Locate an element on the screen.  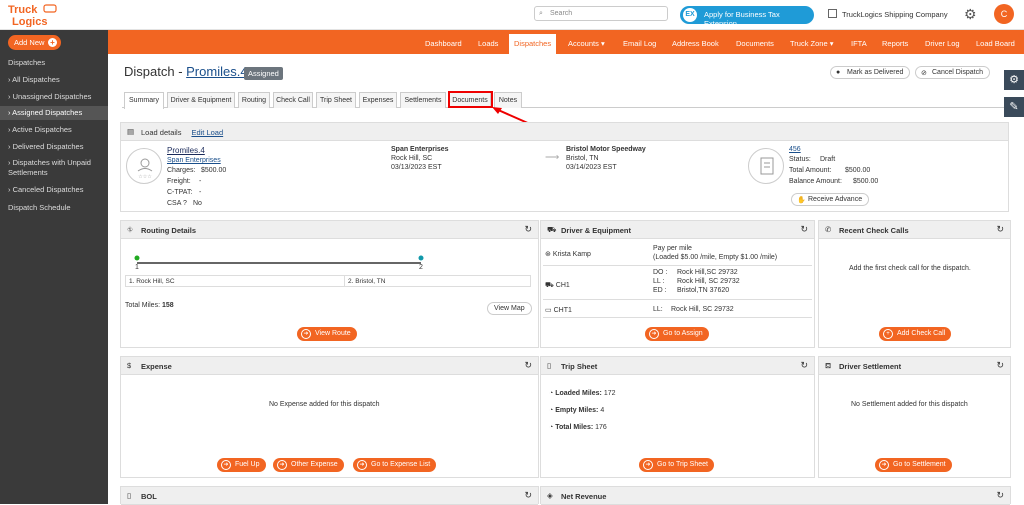
building-icon is located at coordinates (832, 13).